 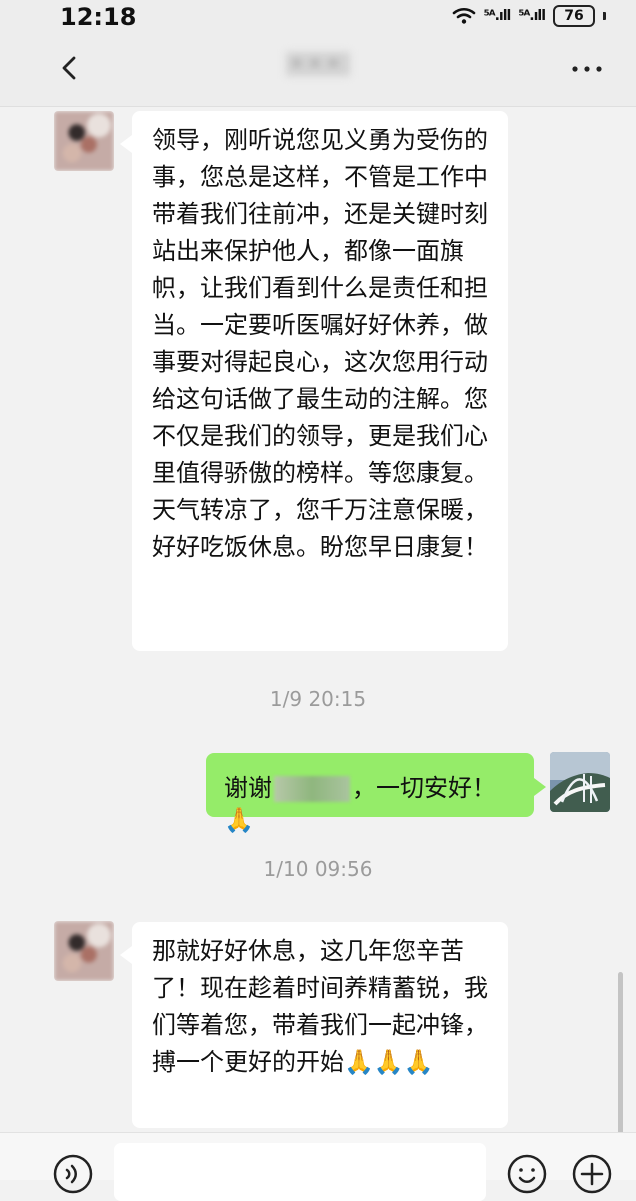 I want to click on bridge-photo-icon, so click(x=580, y=782).